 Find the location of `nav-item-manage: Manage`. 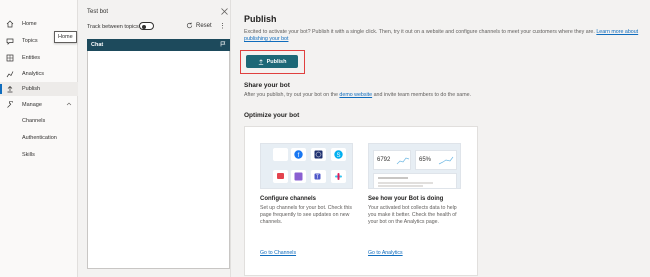

nav-item-manage: Manage is located at coordinates (39, 105).